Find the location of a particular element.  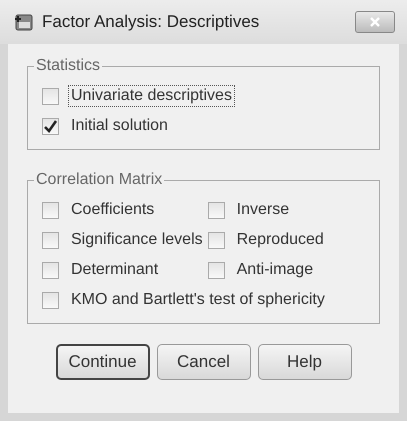

close-button is located at coordinates (375, 22).